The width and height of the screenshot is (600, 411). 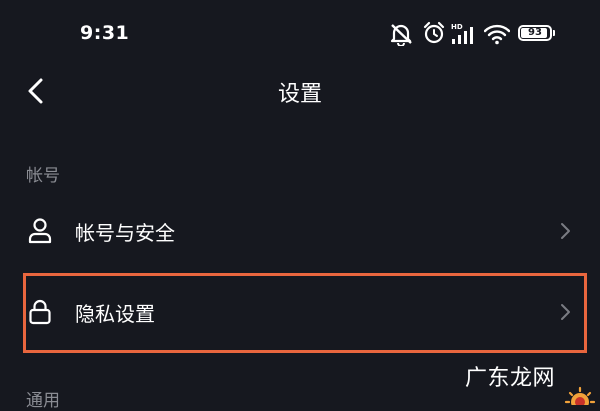 What do you see at coordinates (40, 312) in the screenshot?
I see `lock-icon` at bounding box center [40, 312].